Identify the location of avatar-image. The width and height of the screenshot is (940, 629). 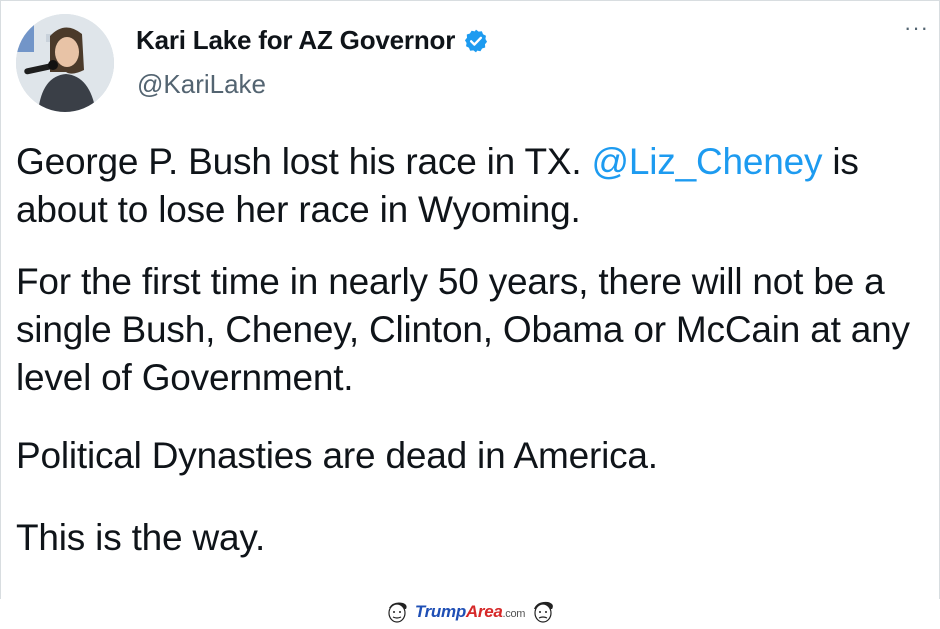
(65, 63).